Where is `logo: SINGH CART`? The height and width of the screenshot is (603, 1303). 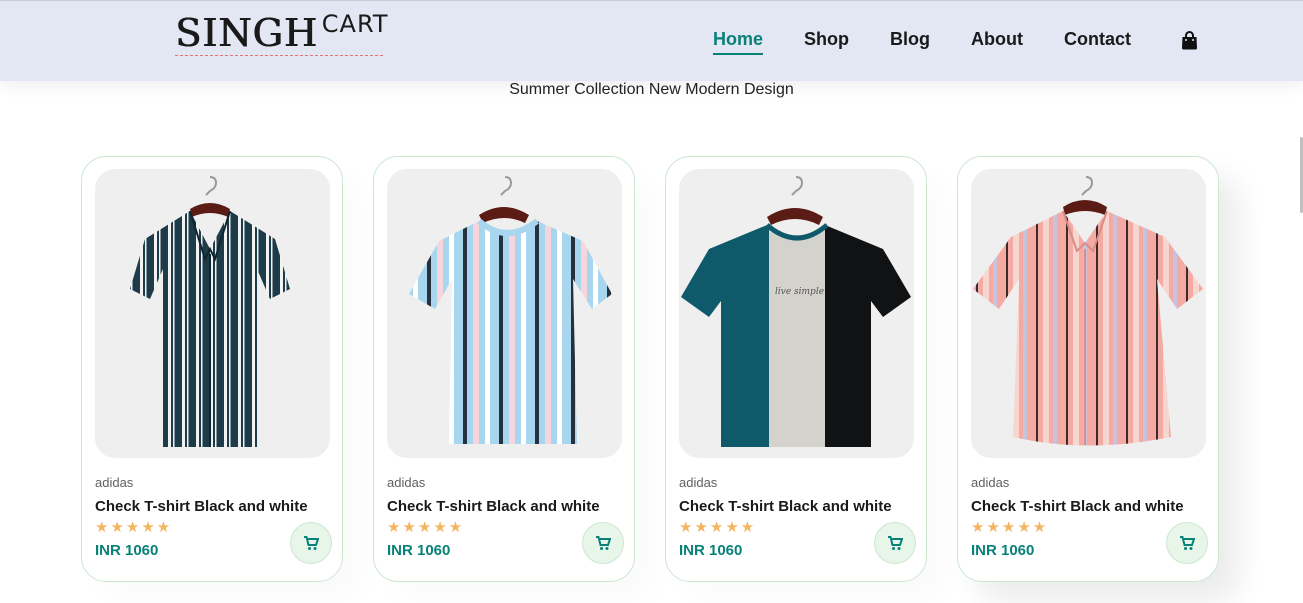 logo: SINGH CART is located at coordinates (282, 34).